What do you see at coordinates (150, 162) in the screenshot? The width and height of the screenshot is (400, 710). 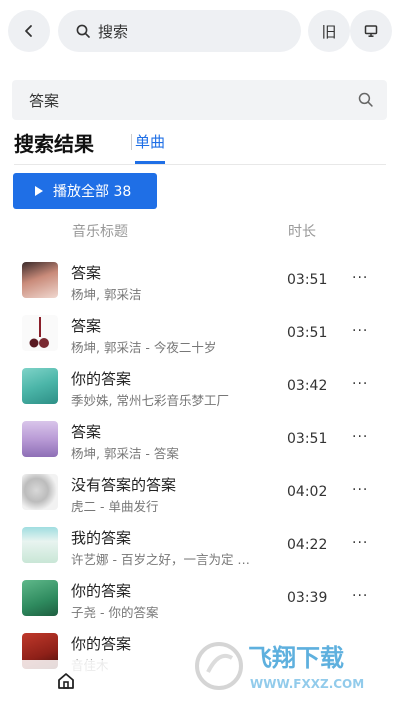 I see `tab-indicator` at bounding box center [150, 162].